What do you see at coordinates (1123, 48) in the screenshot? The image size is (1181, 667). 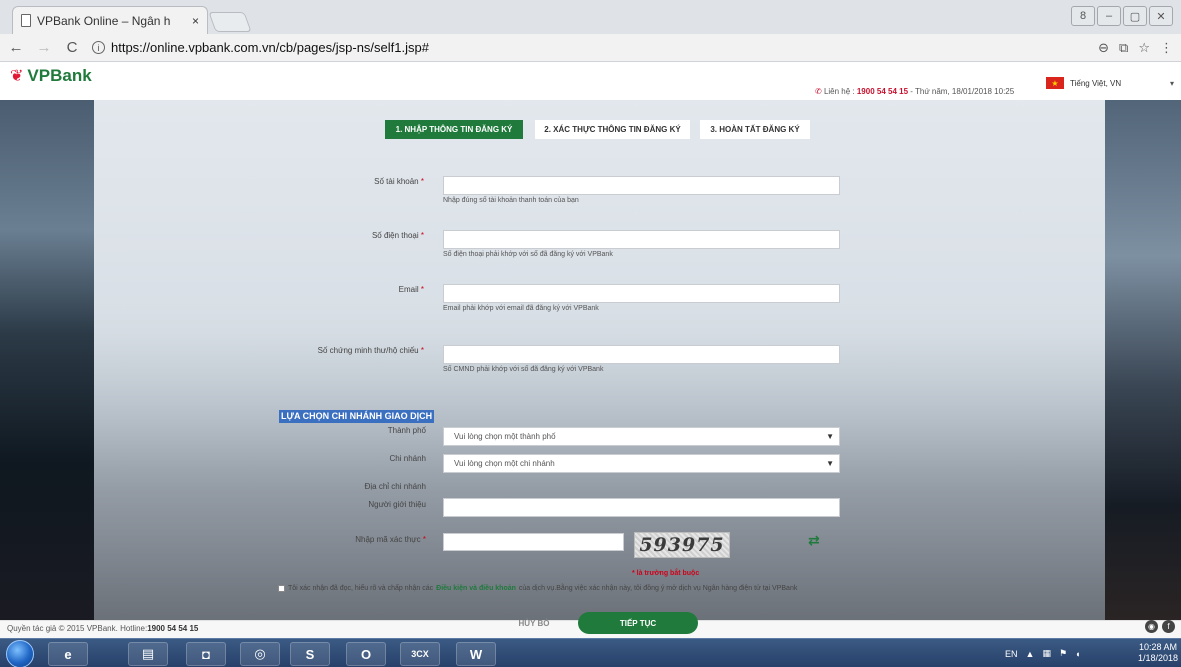 I see `translate-icon: ⧉` at bounding box center [1123, 48].